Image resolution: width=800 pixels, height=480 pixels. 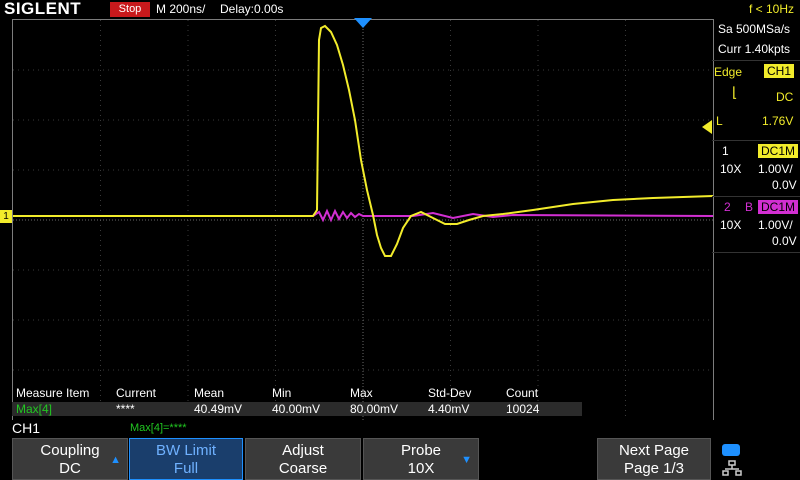 What do you see at coordinates (303, 468) in the screenshot?
I see `softkey-adjust-value: Coarse` at bounding box center [303, 468].